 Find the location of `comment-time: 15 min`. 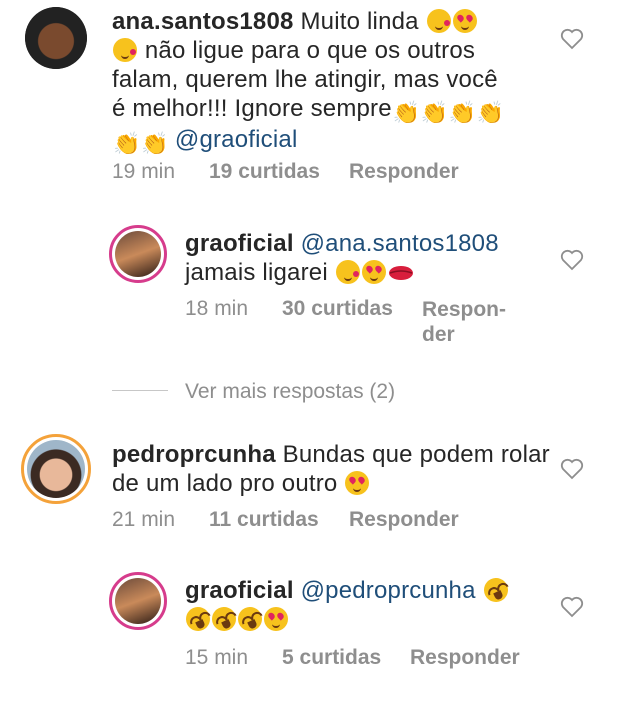

comment-time: 15 min is located at coordinates (217, 657).